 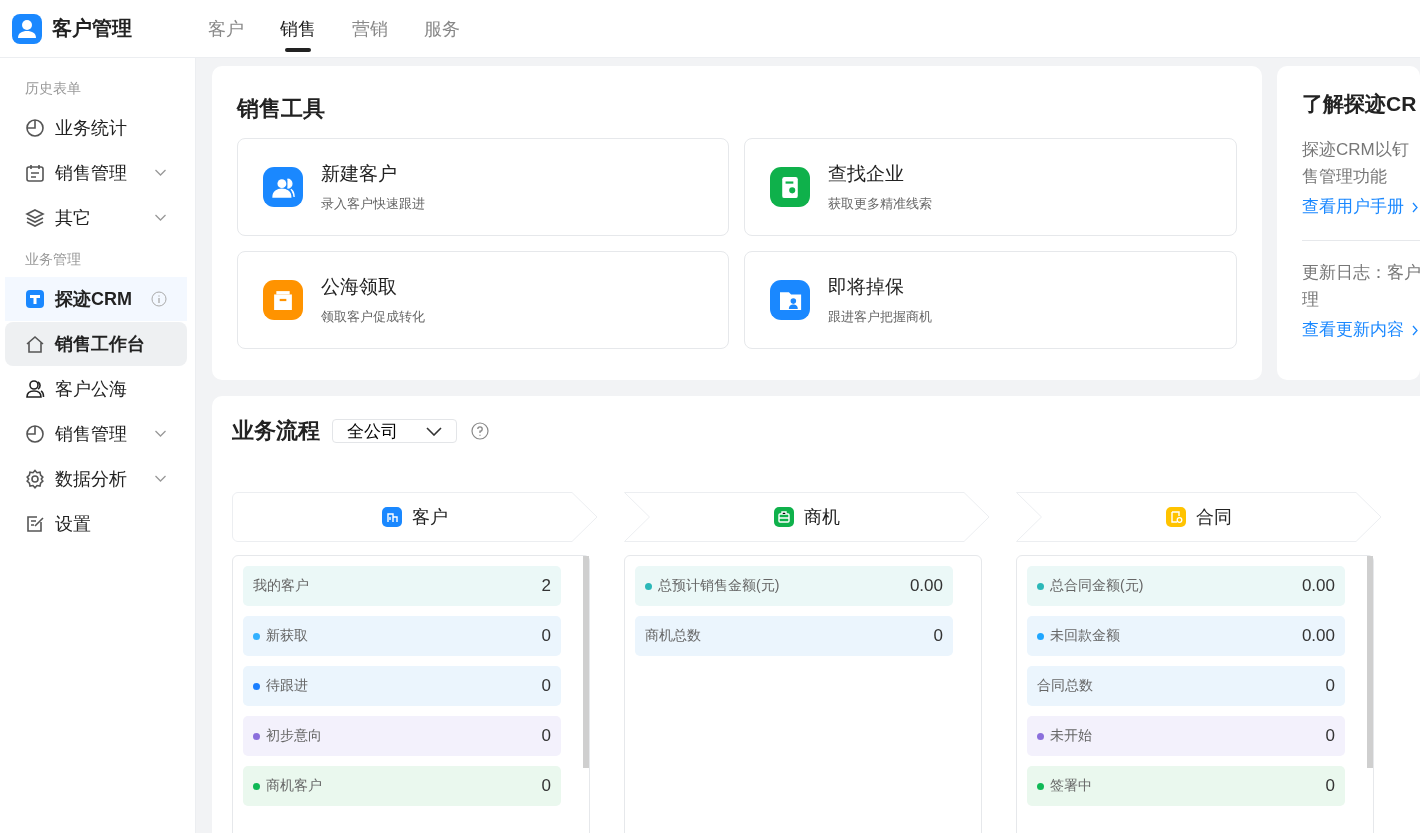 What do you see at coordinates (990, 300) in the screenshot?
I see `tool-card: 即将掉保 跟进客户把握商机` at bounding box center [990, 300].